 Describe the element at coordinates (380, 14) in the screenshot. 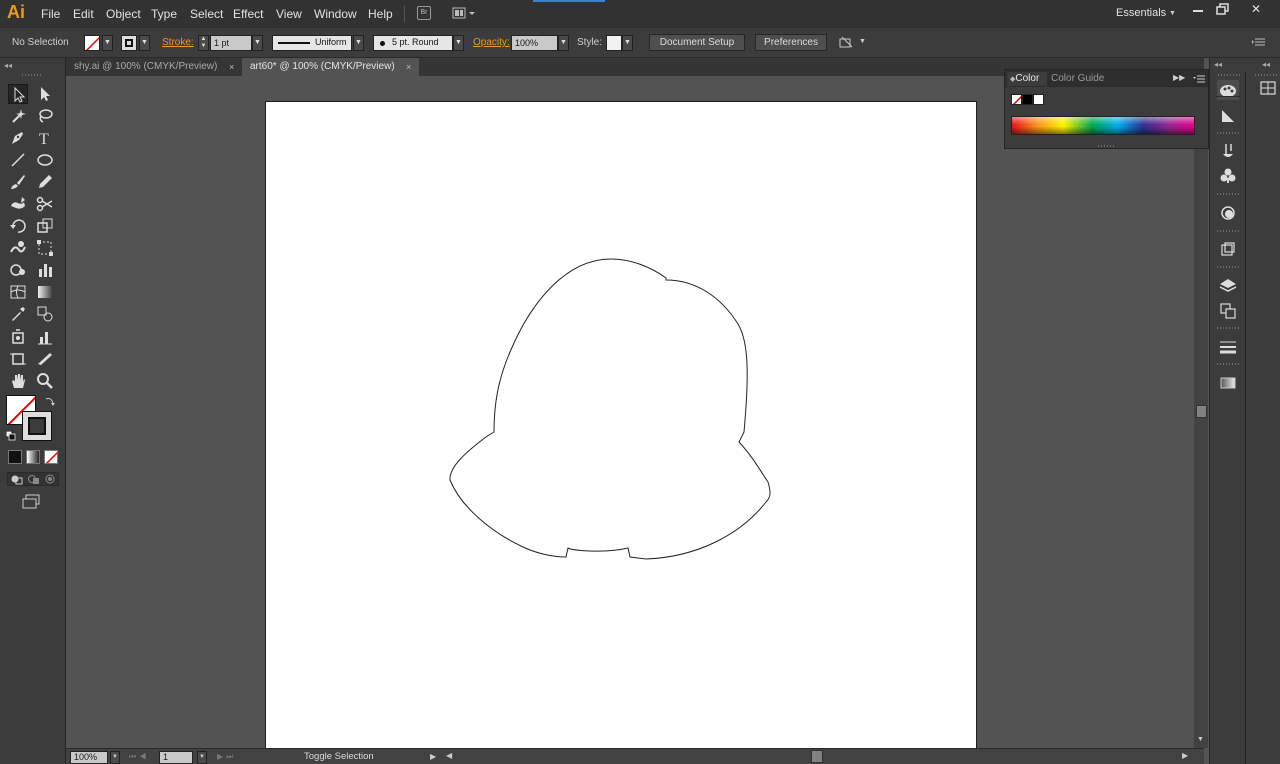

I see `menu-help: Help` at that location.